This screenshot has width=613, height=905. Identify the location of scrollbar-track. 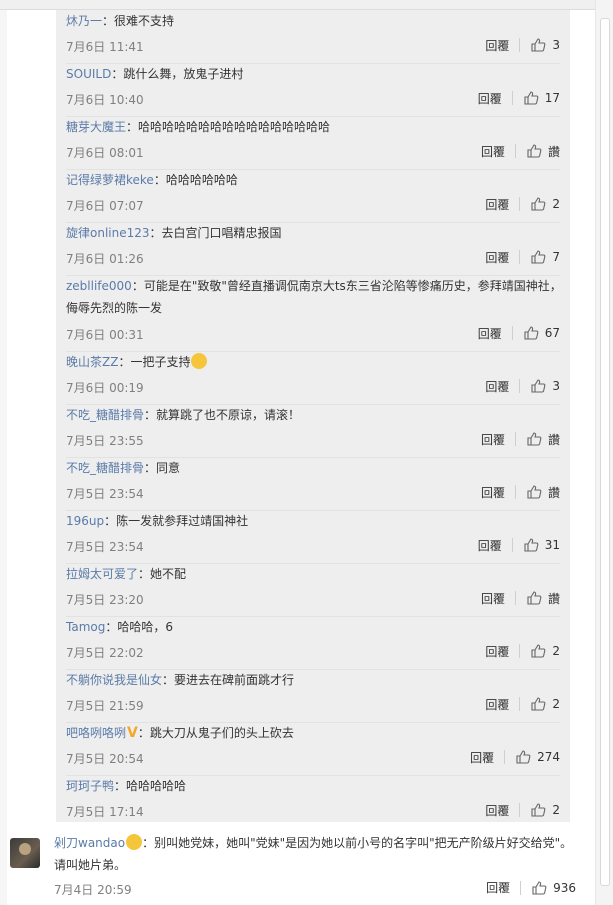
(604, 452).